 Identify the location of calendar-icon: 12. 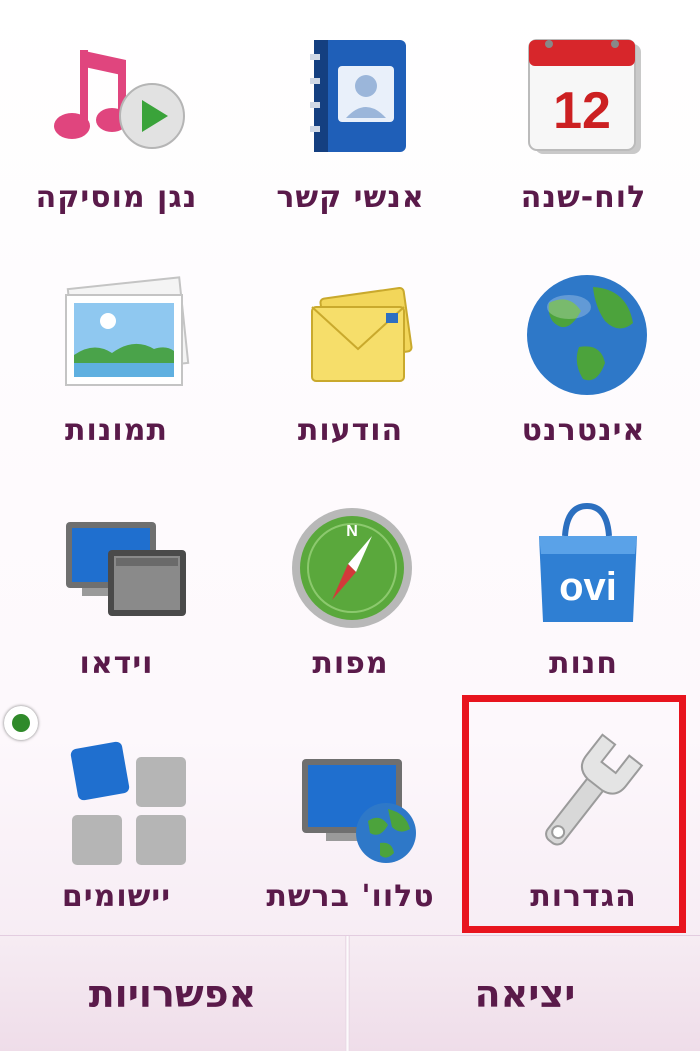
(584, 100).